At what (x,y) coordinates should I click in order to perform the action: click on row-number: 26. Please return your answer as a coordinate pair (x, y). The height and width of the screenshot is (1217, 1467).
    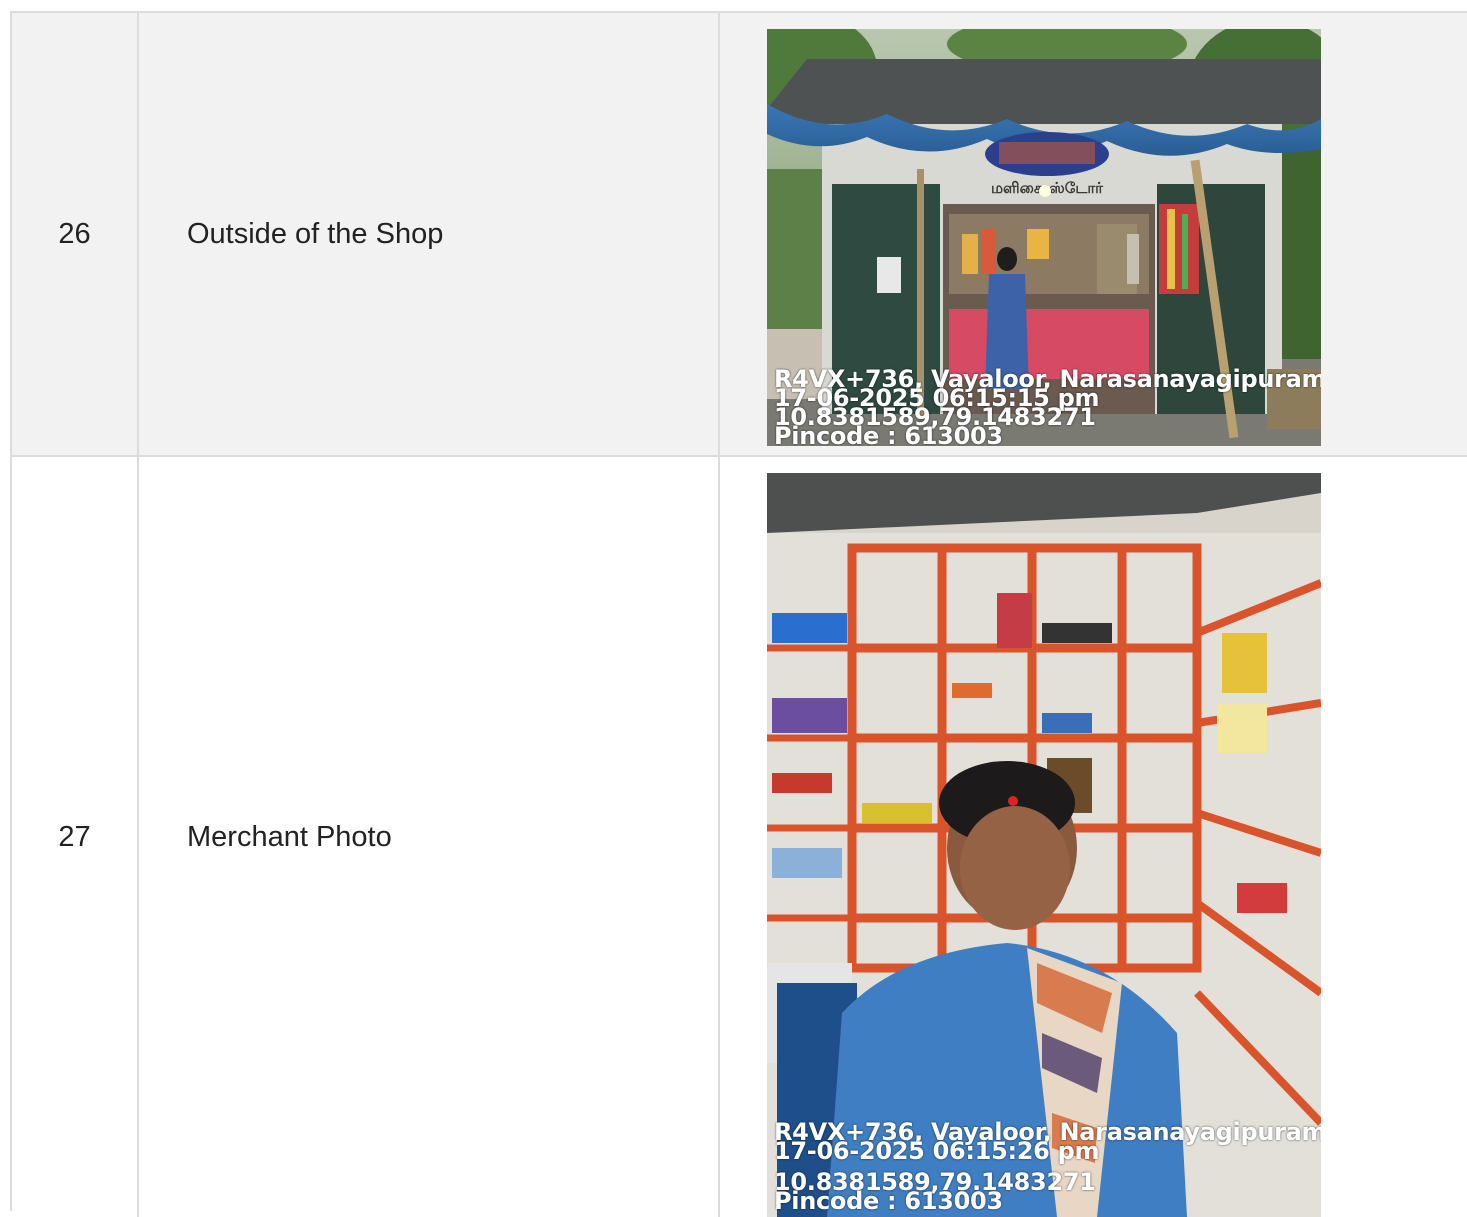
    Looking at the image, I should click on (75, 234).